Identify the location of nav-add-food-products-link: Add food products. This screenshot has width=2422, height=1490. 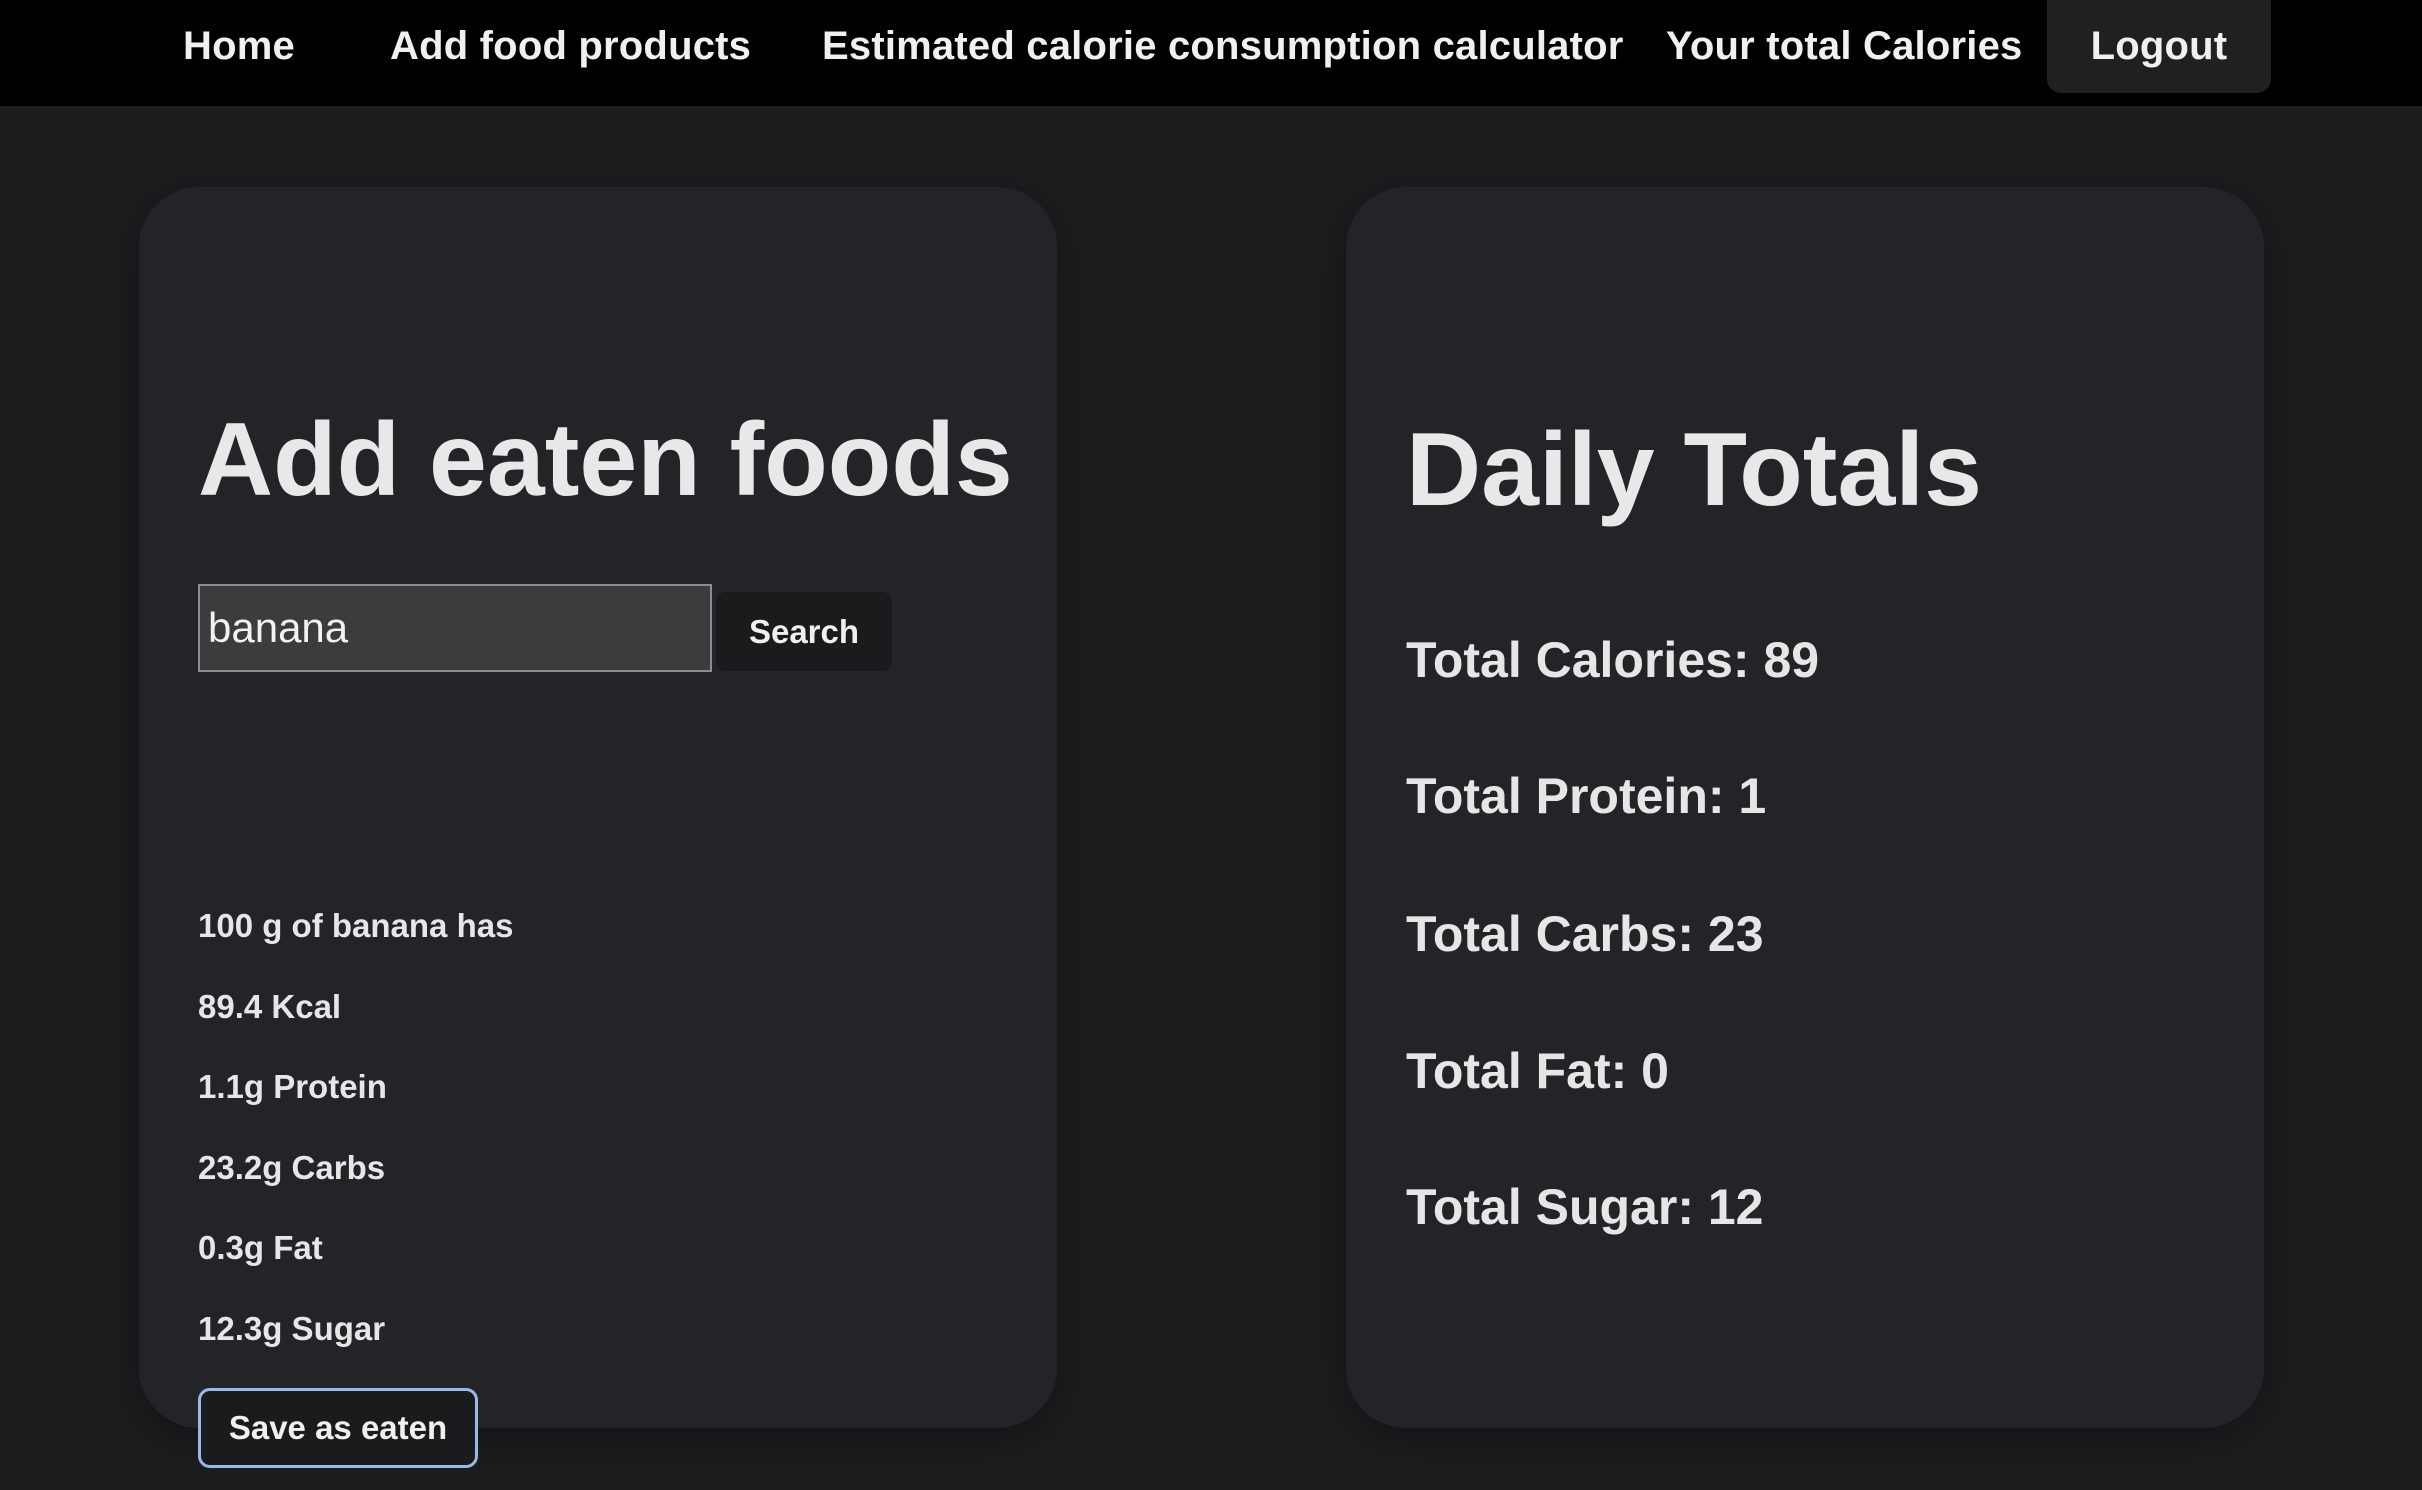
(570, 46).